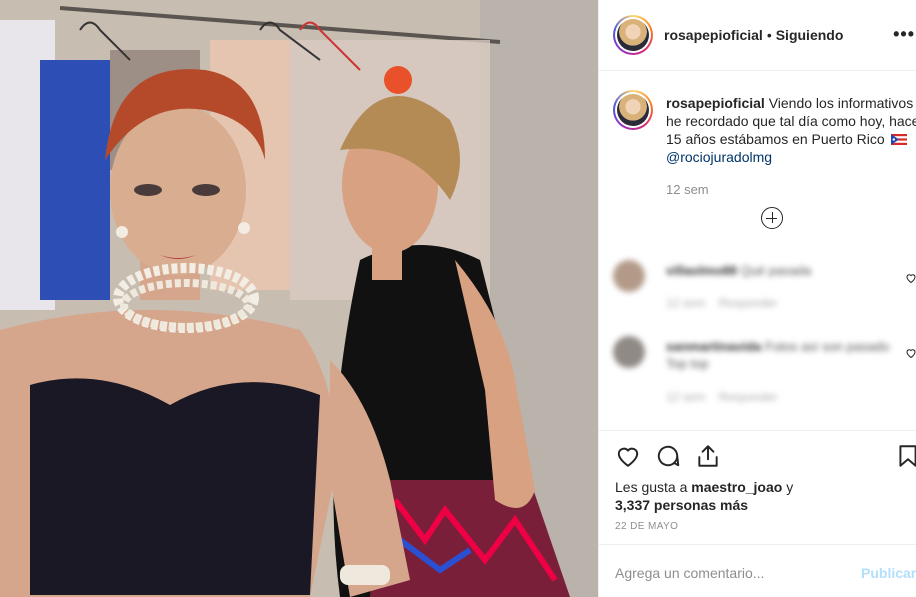 This screenshot has height=597, width=916. What do you see at coordinates (898, 139) in the screenshot?
I see `puerto-rico-flag-icon` at bounding box center [898, 139].